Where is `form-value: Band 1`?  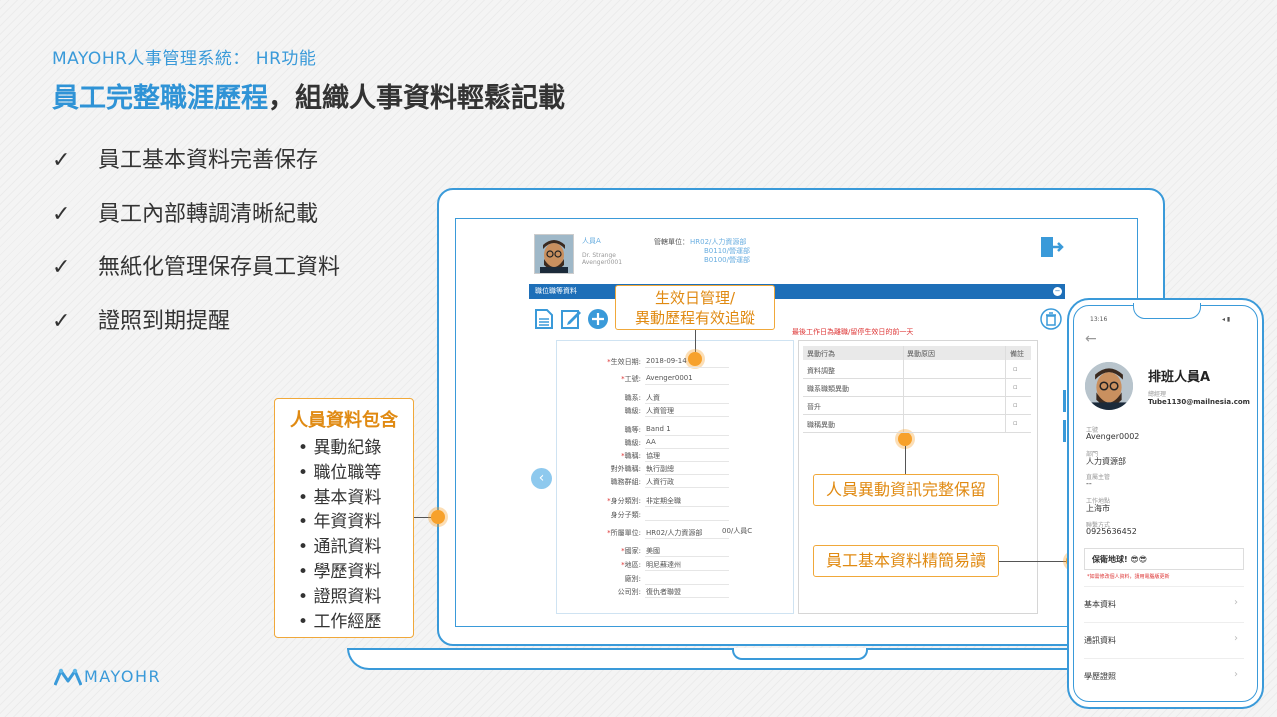 form-value: Band 1 is located at coordinates (658, 429).